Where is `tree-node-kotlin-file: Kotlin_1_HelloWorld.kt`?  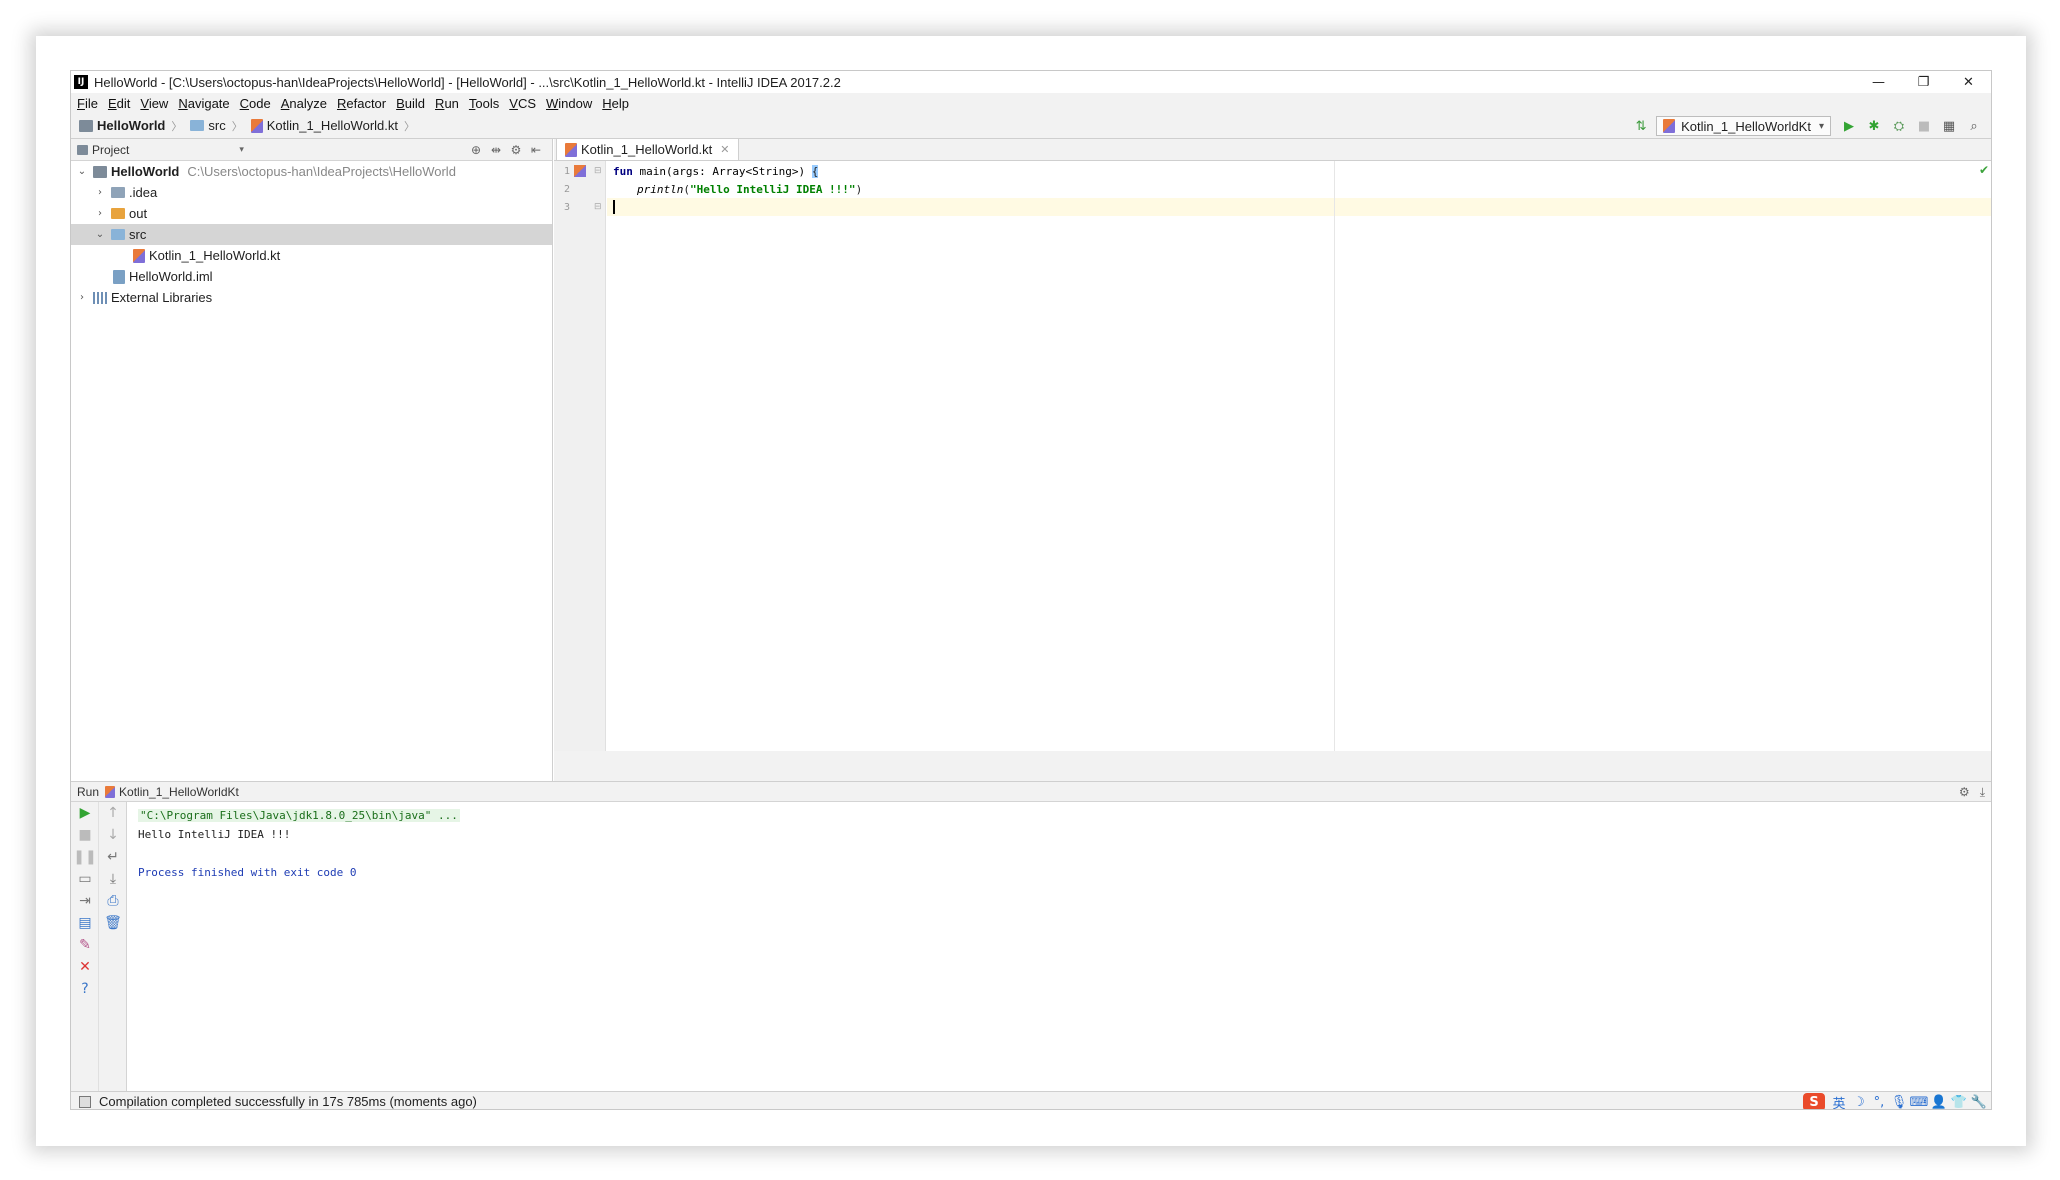 tree-node-kotlin-file: Kotlin_1_HelloWorld.kt is located at coordinates (311, 255).